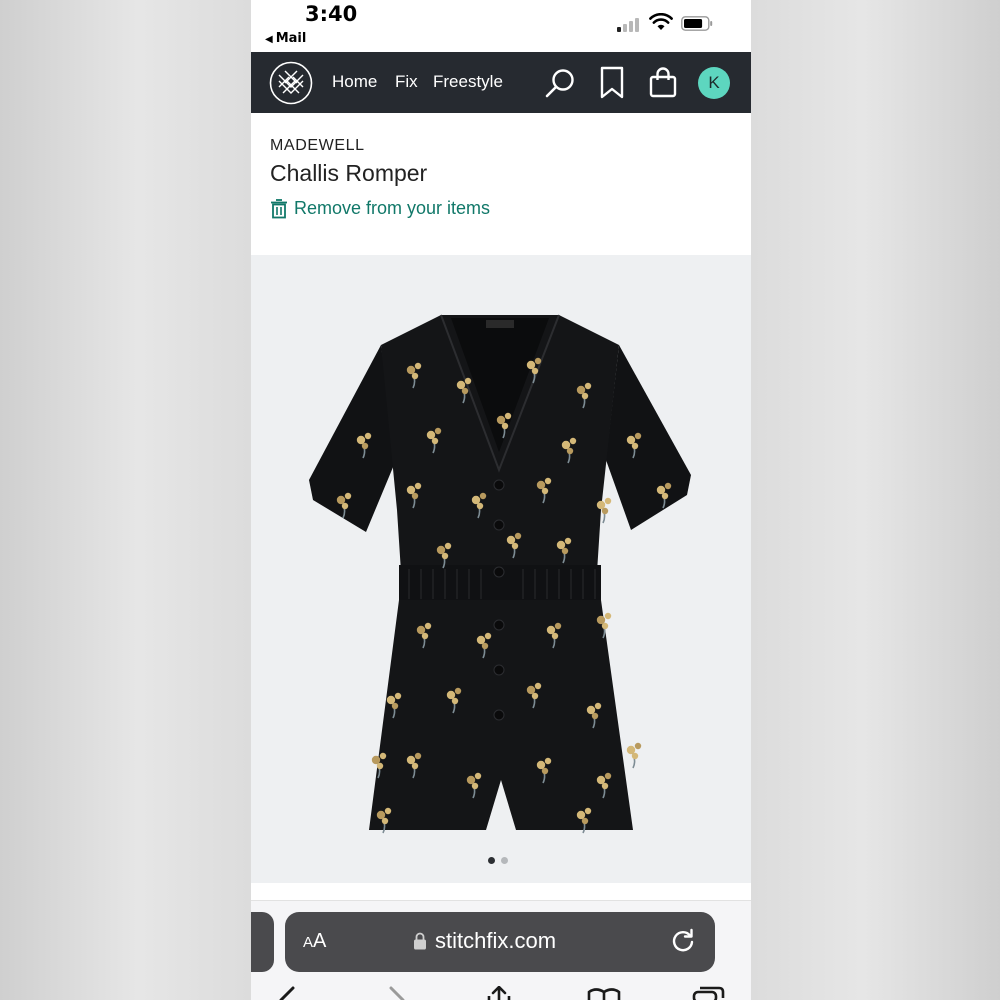 The image size is (1000, 1000). I want to click on cellular-signal-icon, so click(629, 24).